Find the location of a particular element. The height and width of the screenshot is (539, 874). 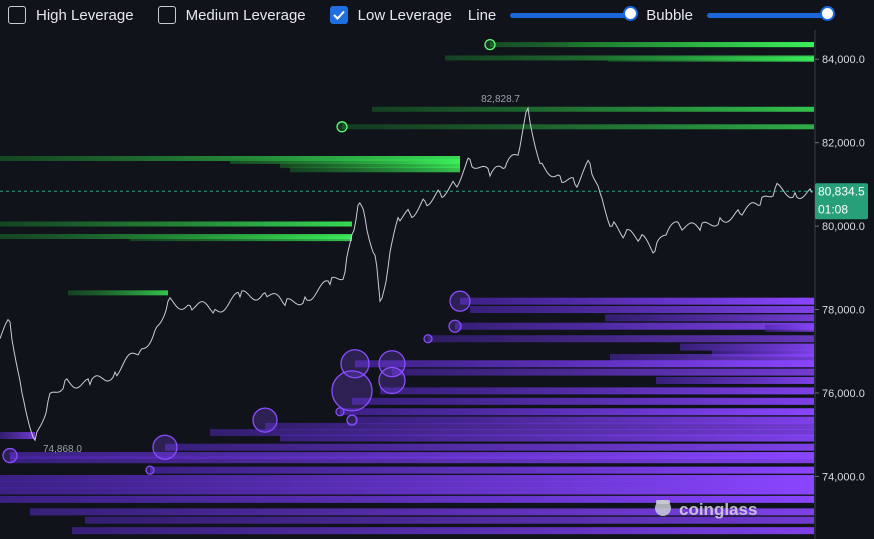

high-price-annotation: 82,828.7 is located at coordinates (500, 99).